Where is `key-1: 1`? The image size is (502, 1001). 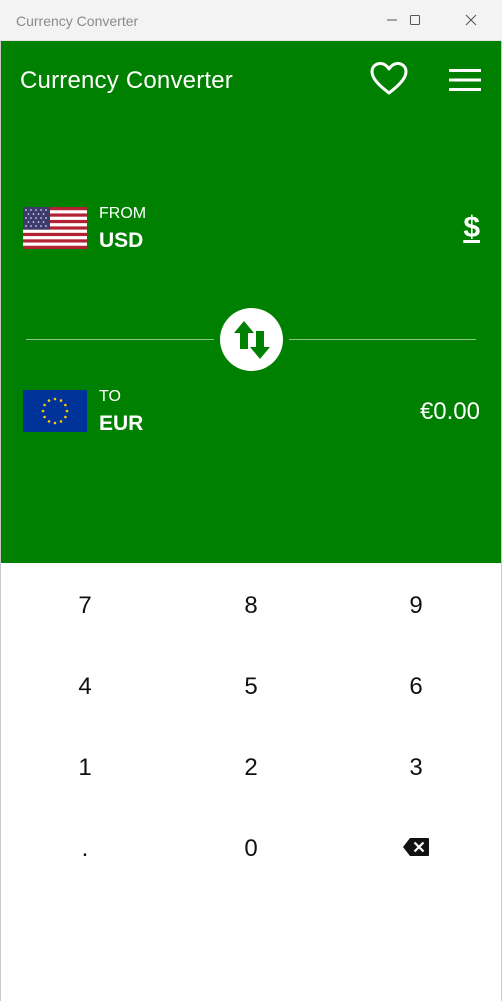
key-1: 1 is located at coordinates (85, 768).